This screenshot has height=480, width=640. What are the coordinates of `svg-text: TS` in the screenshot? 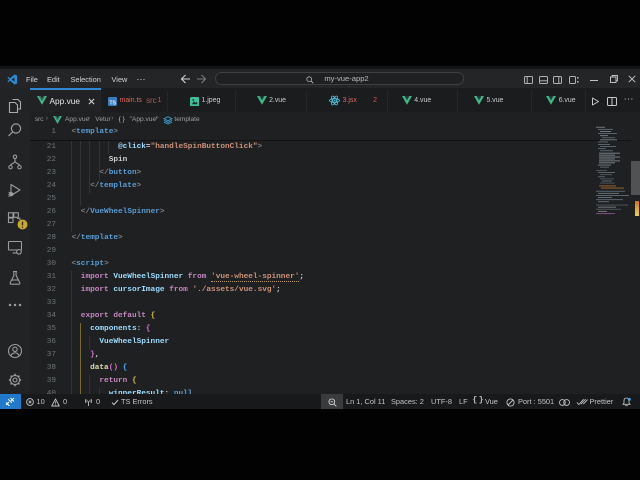 It's located at (112, 103).